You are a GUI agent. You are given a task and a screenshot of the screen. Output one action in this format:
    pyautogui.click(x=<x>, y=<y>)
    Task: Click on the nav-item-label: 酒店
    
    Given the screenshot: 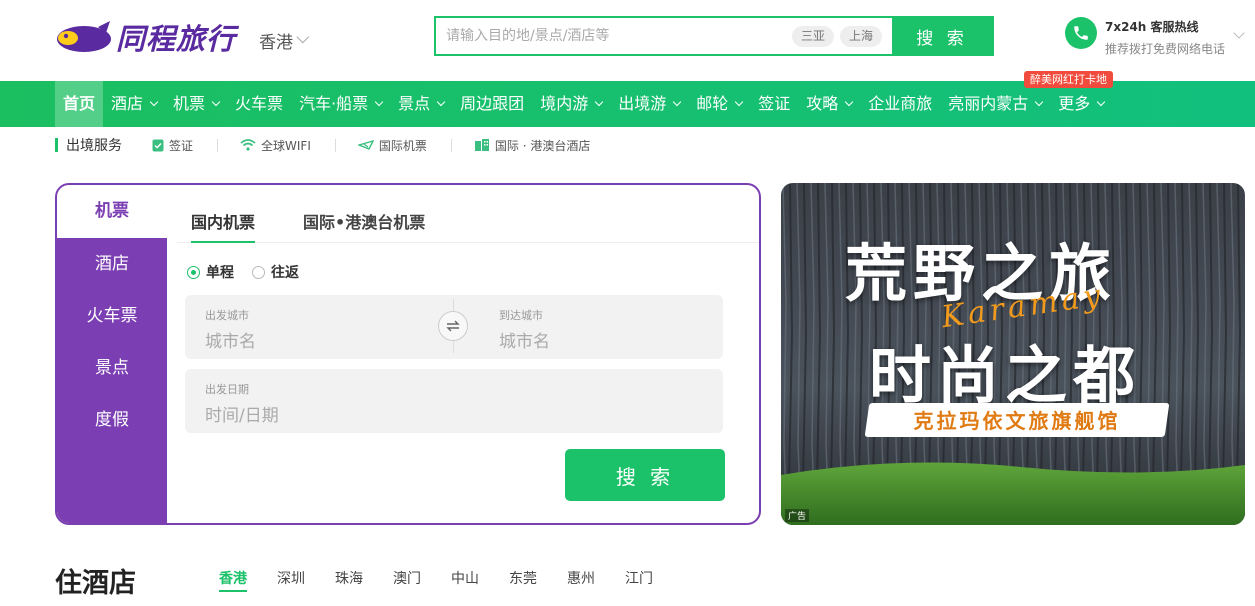 What is the action you would take?
    pyautogui.click(x=127, y=103)
    